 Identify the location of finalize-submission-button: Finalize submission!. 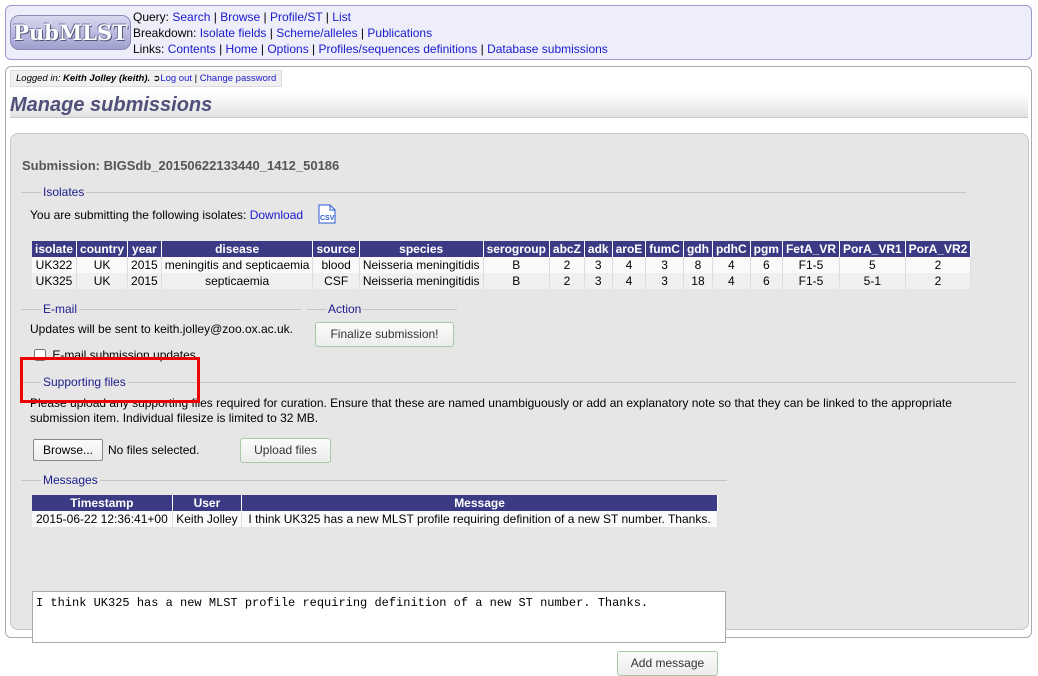
(384, 334).